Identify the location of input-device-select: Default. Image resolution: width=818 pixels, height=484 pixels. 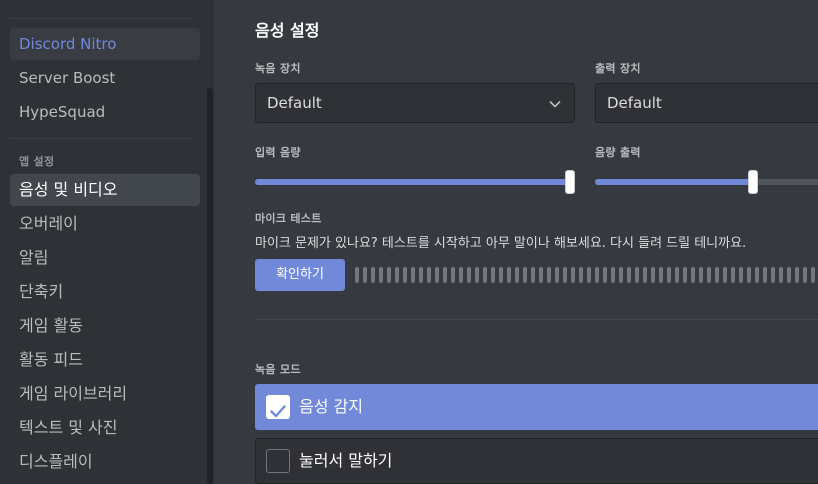
(415, 103).